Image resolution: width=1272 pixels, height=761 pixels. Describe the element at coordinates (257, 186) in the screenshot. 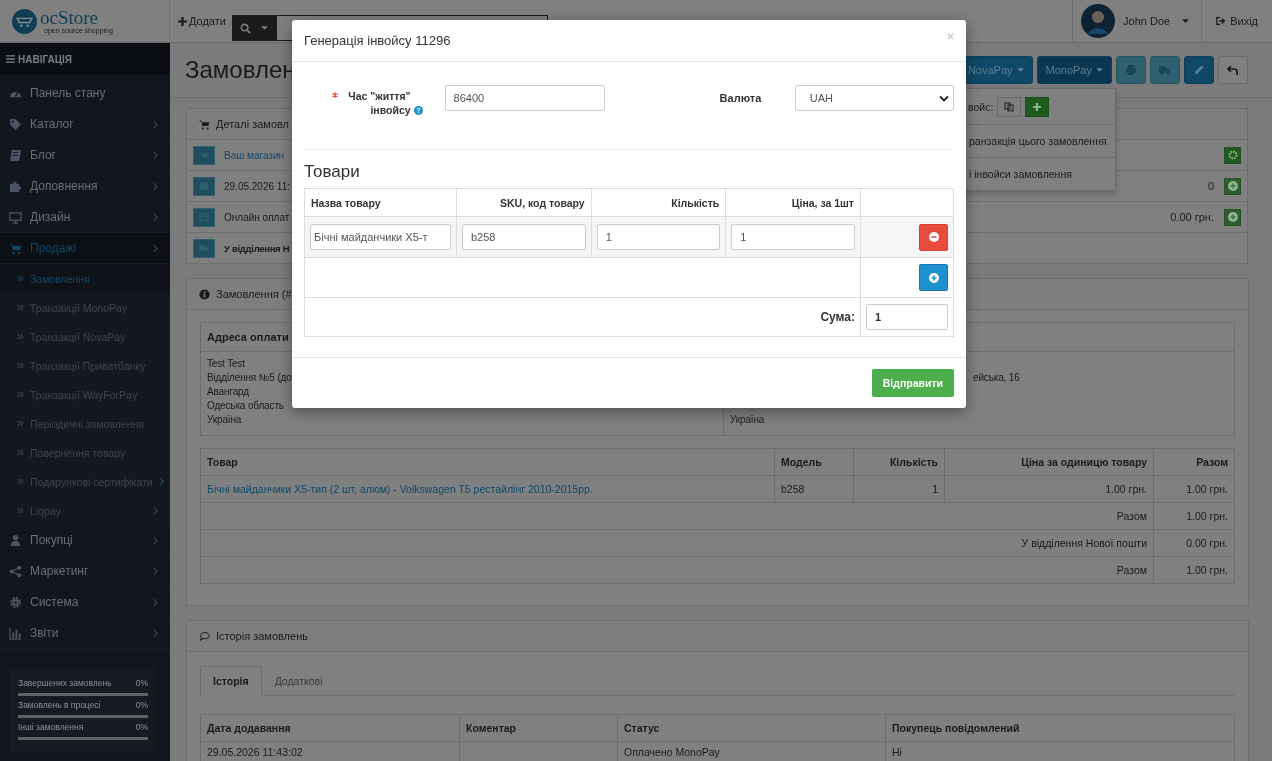

I see `detail-text: 29.05.2026 11:` at that location.